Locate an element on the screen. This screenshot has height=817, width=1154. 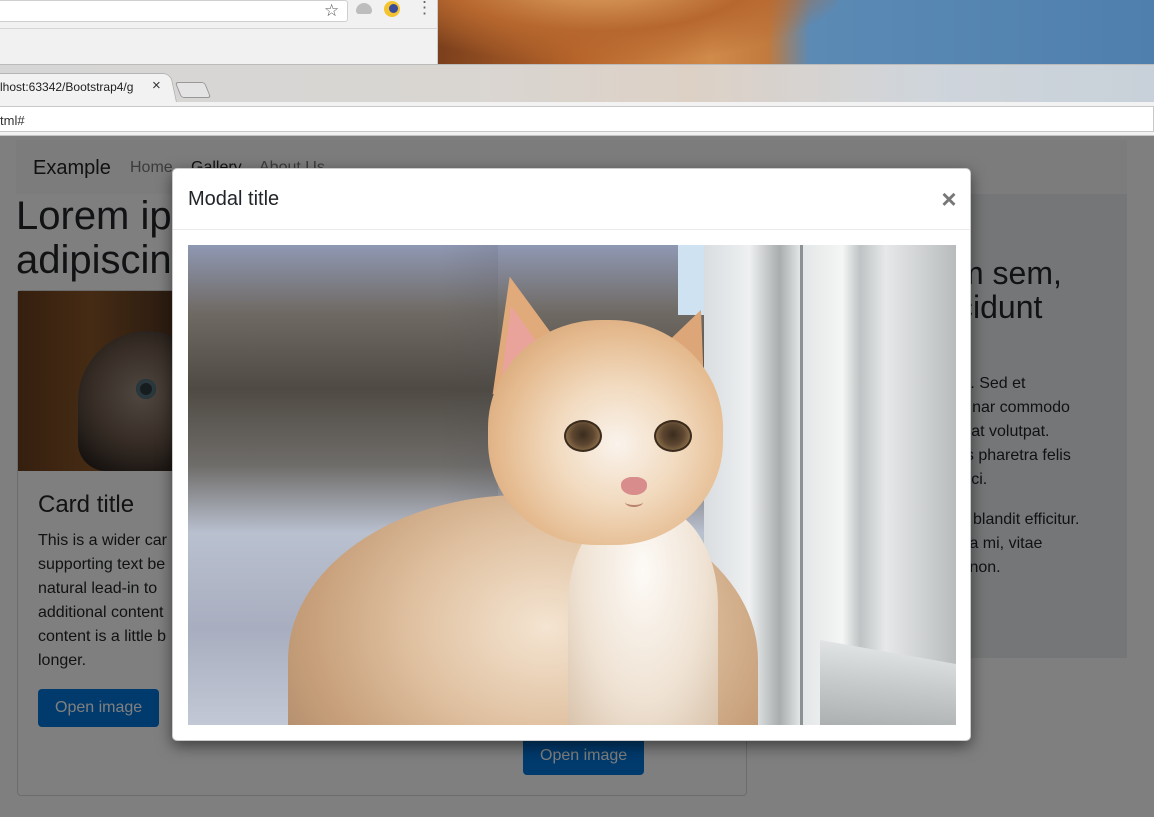
modal-close-icon: × is located at coordinates (949, 199).